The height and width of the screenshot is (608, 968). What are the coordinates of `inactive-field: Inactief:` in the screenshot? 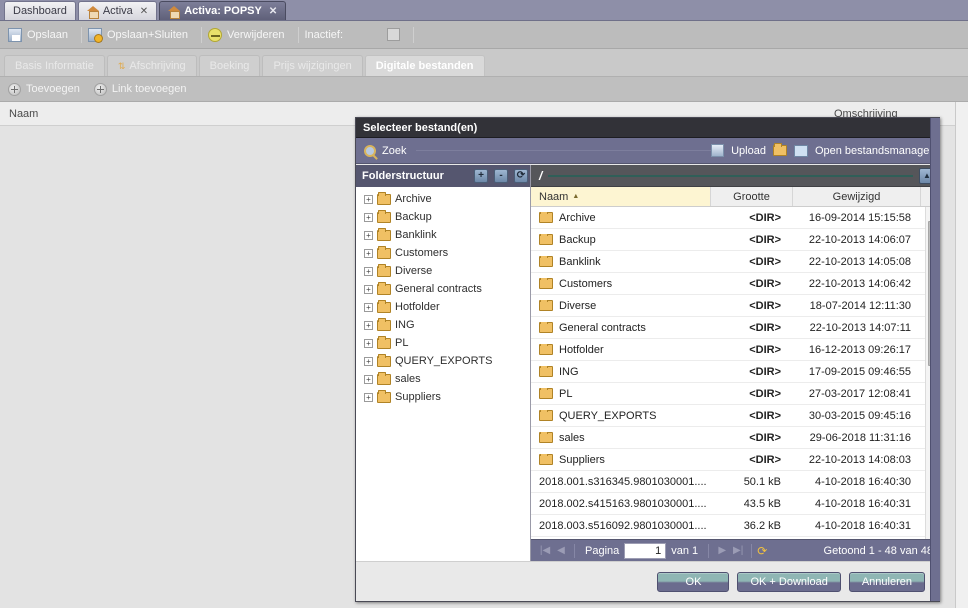 It's located at (356, 35).